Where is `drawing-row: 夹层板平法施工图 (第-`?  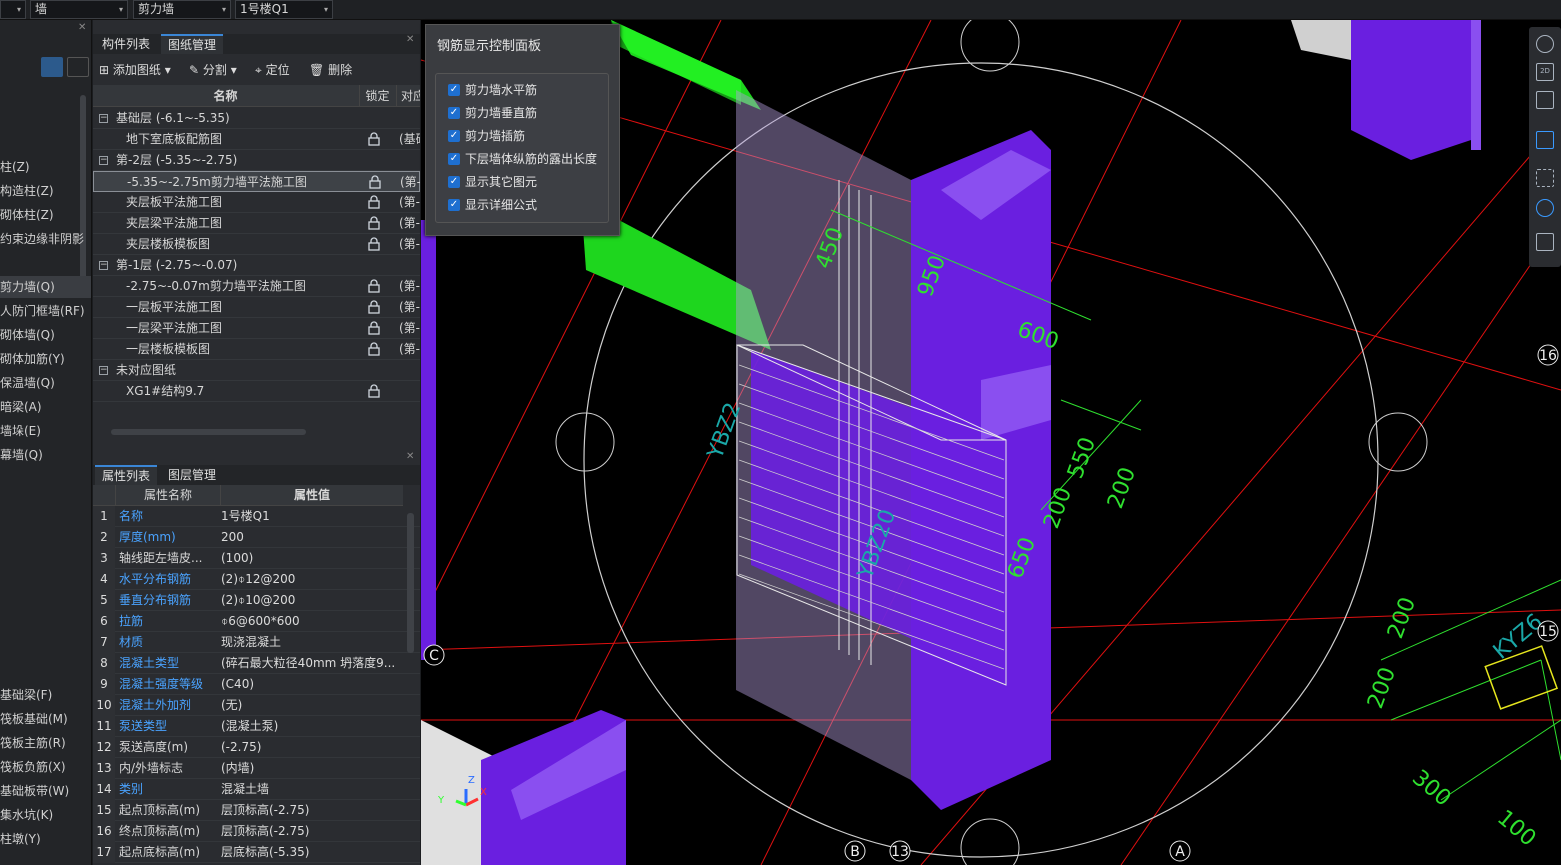 drawing-row: 夹层板平法施工图 (第- is located at coordinates (256, 202).